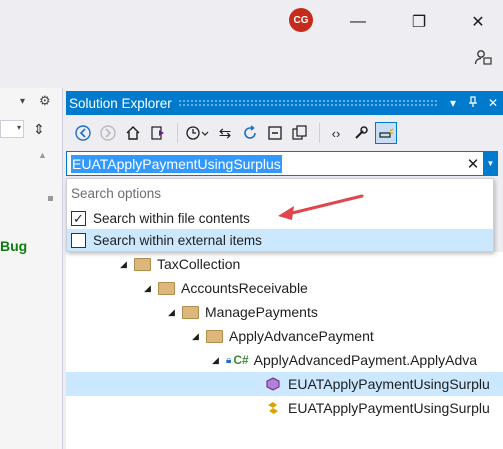 The image size is (503, 449). I want to click on tree-item-label: TaxCollection, so click(199, 264).